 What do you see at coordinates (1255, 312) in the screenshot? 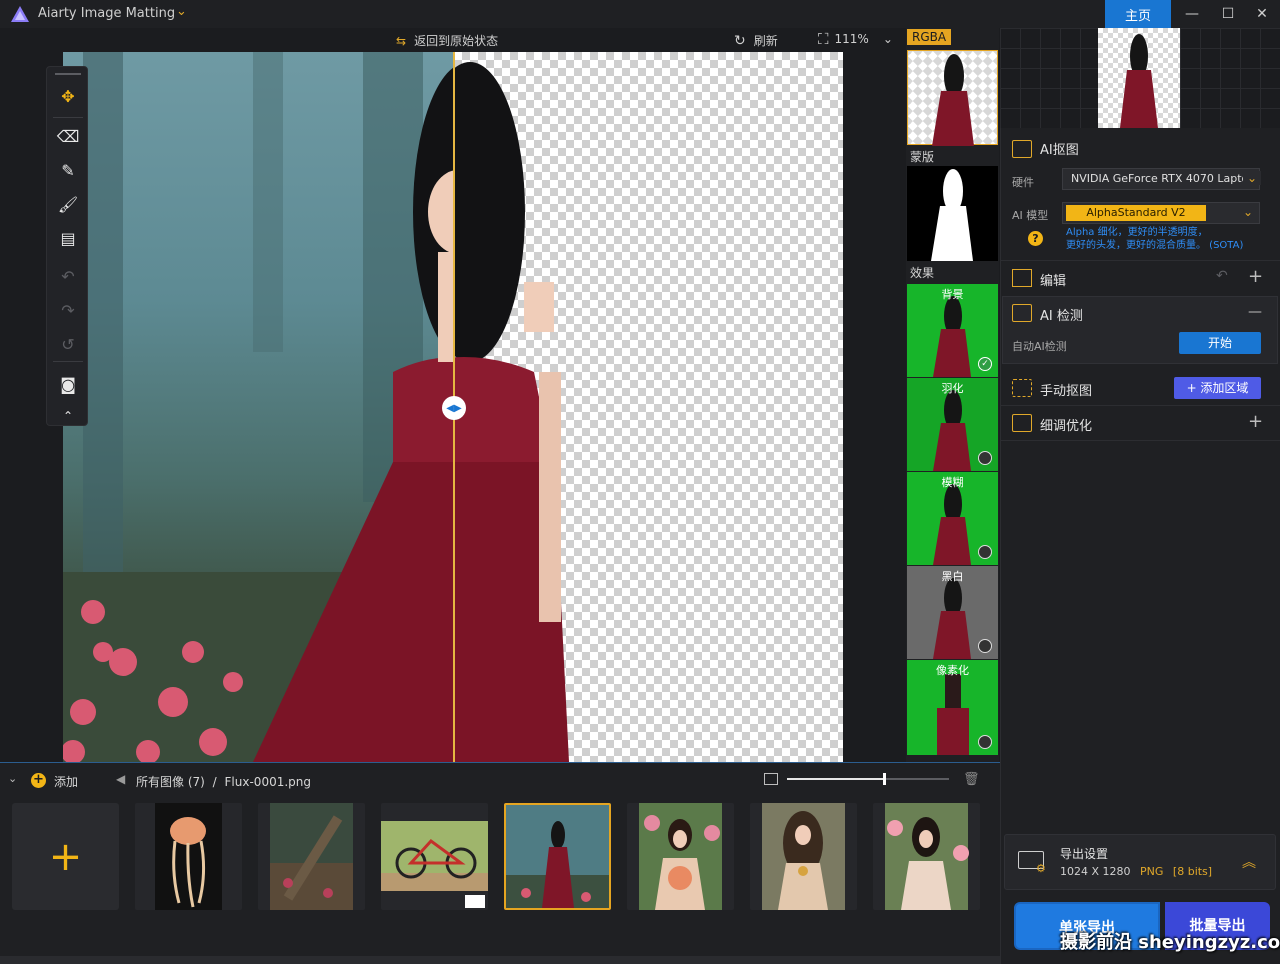
I see `collapse-minus-icon: —` at bounding box center [1255, 312].